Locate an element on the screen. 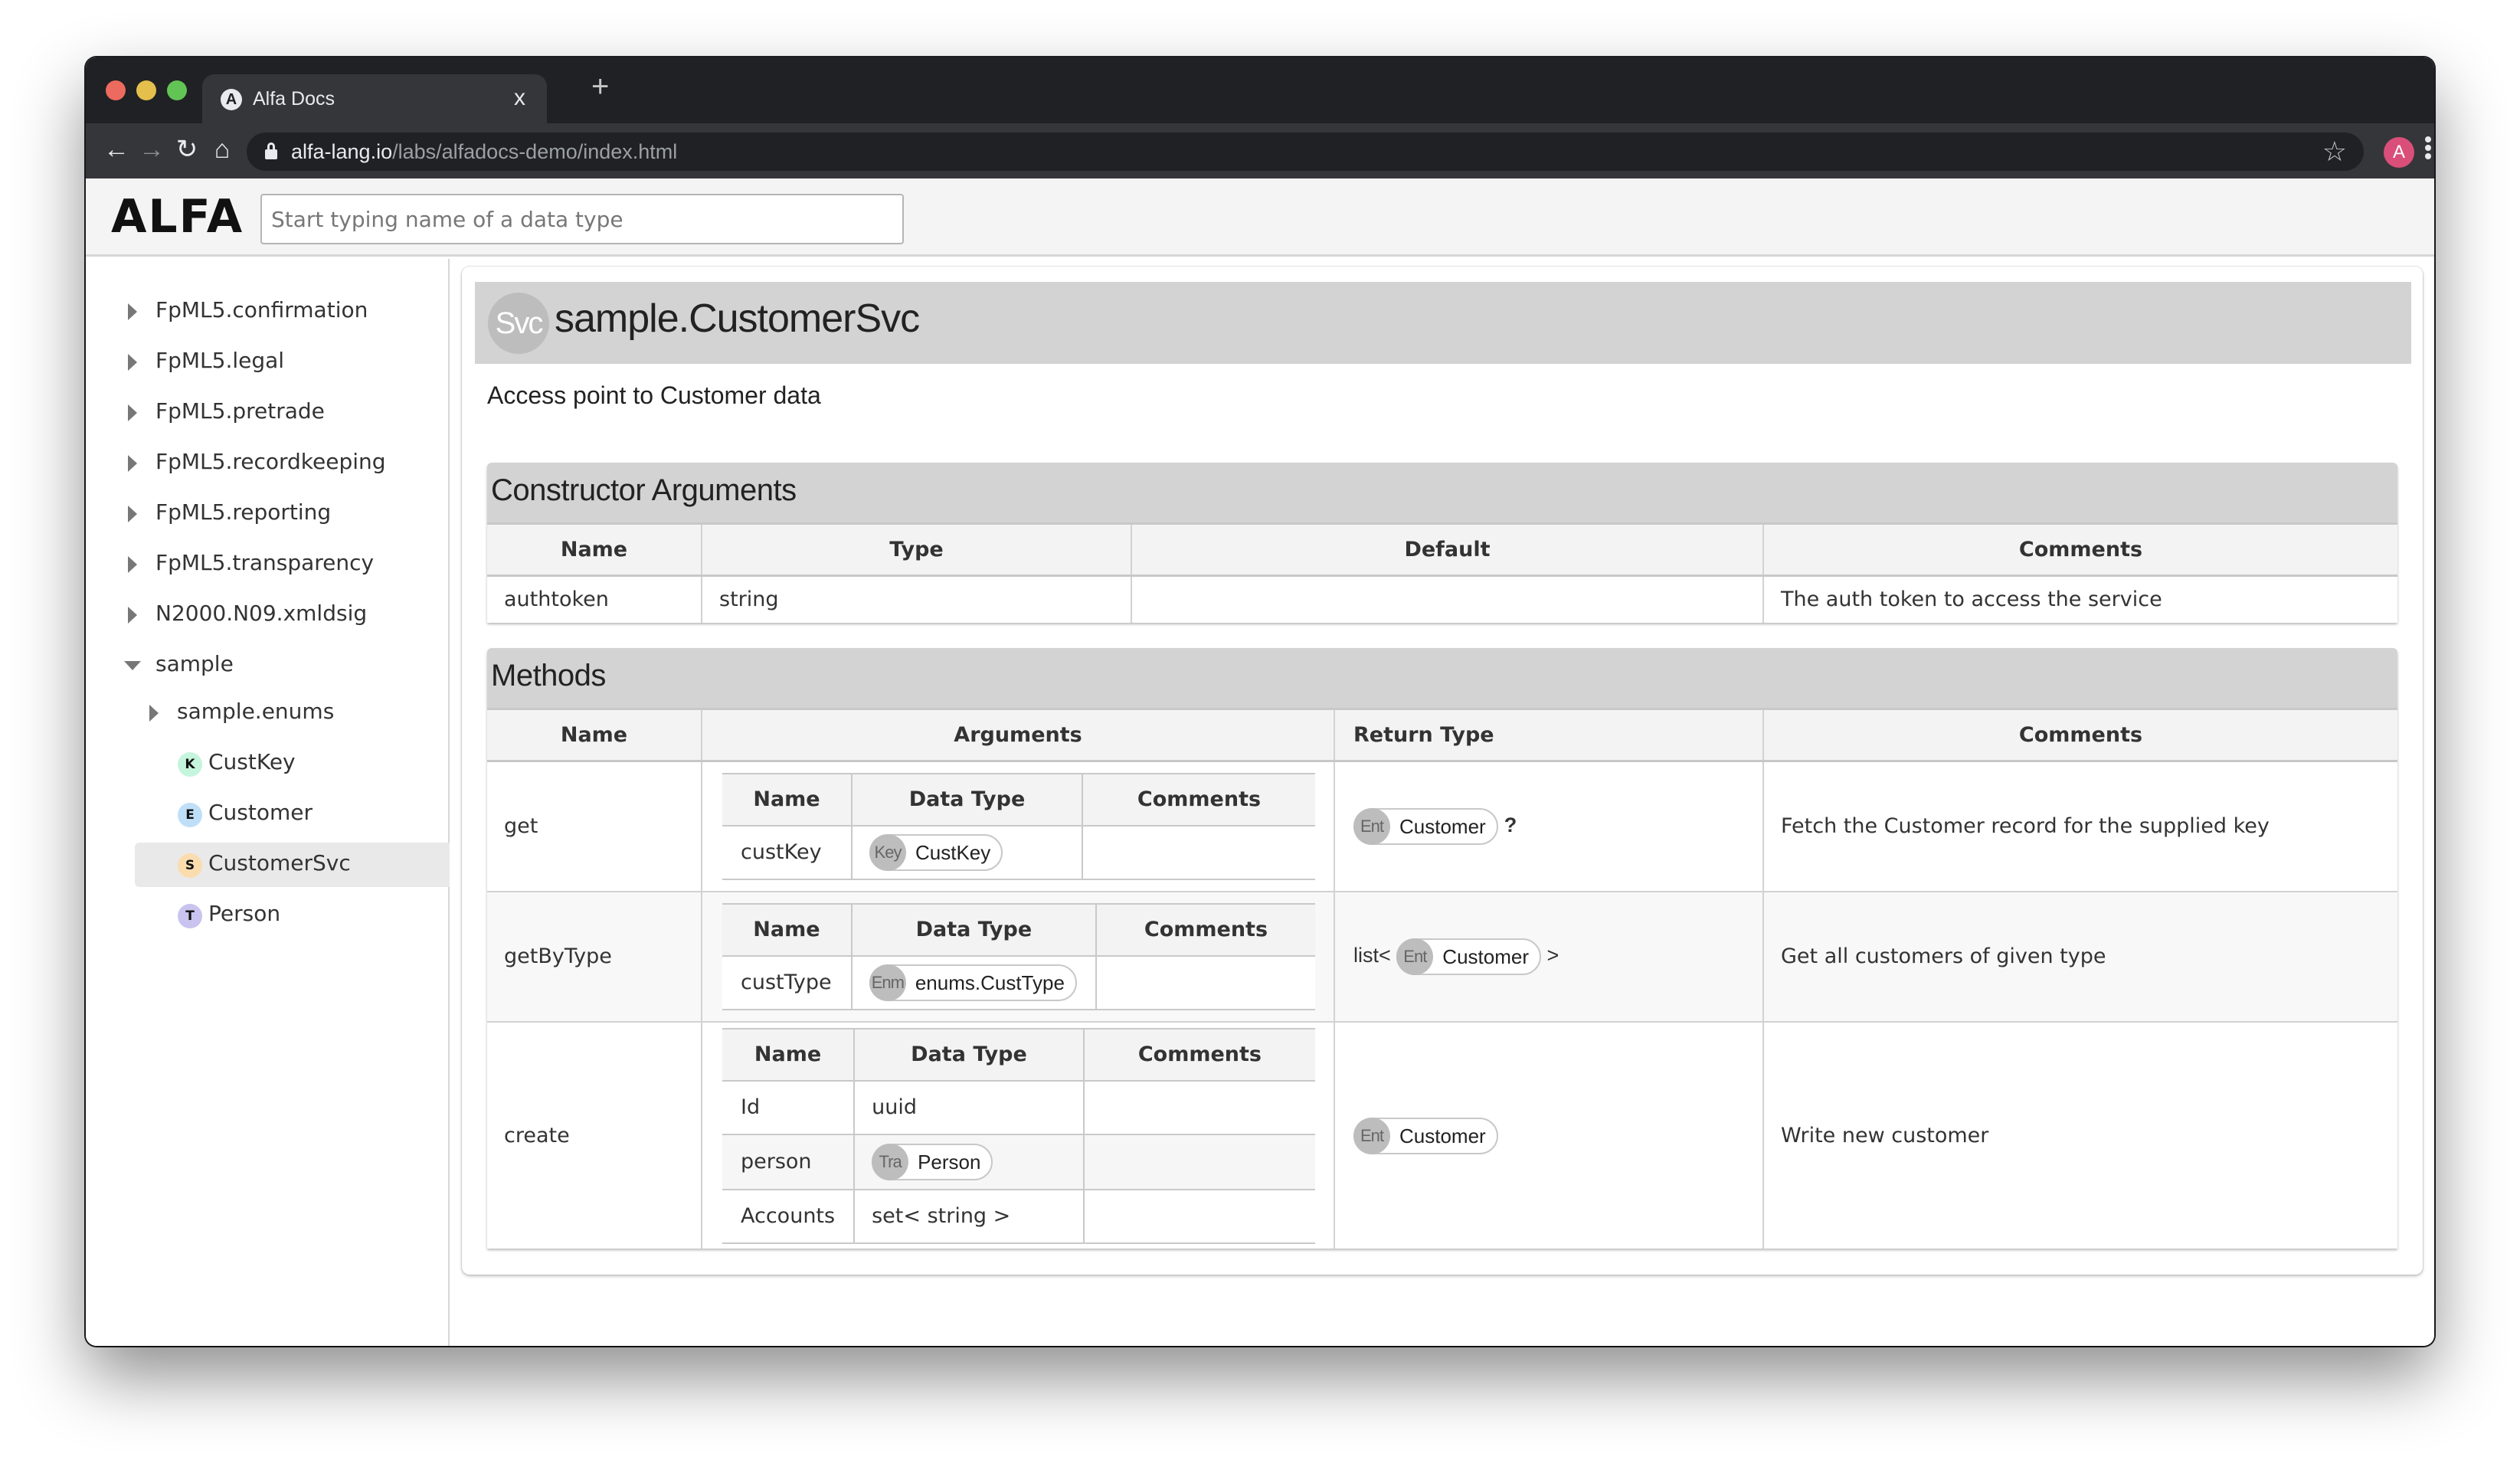 The width and height of the screenshot is (2520, 1460). arg-column-header-comments: Comments is located at coordinates (1205, 929).